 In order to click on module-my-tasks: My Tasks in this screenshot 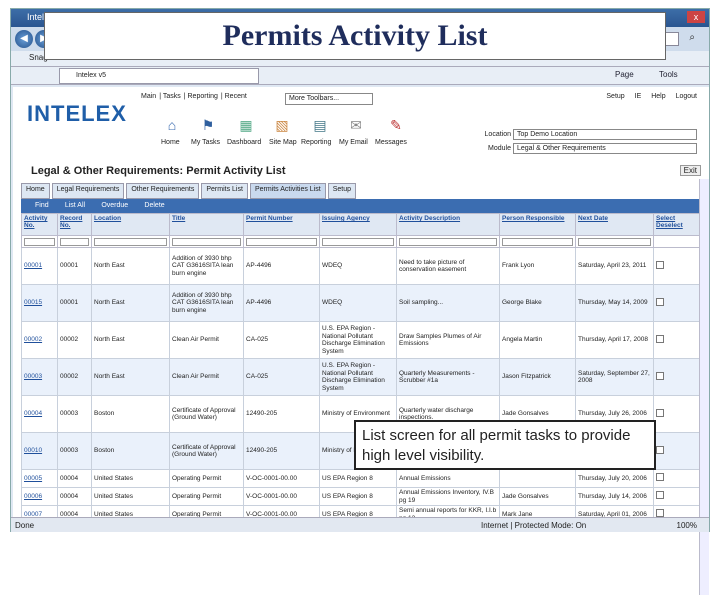, I will do `click(205, 142)`.